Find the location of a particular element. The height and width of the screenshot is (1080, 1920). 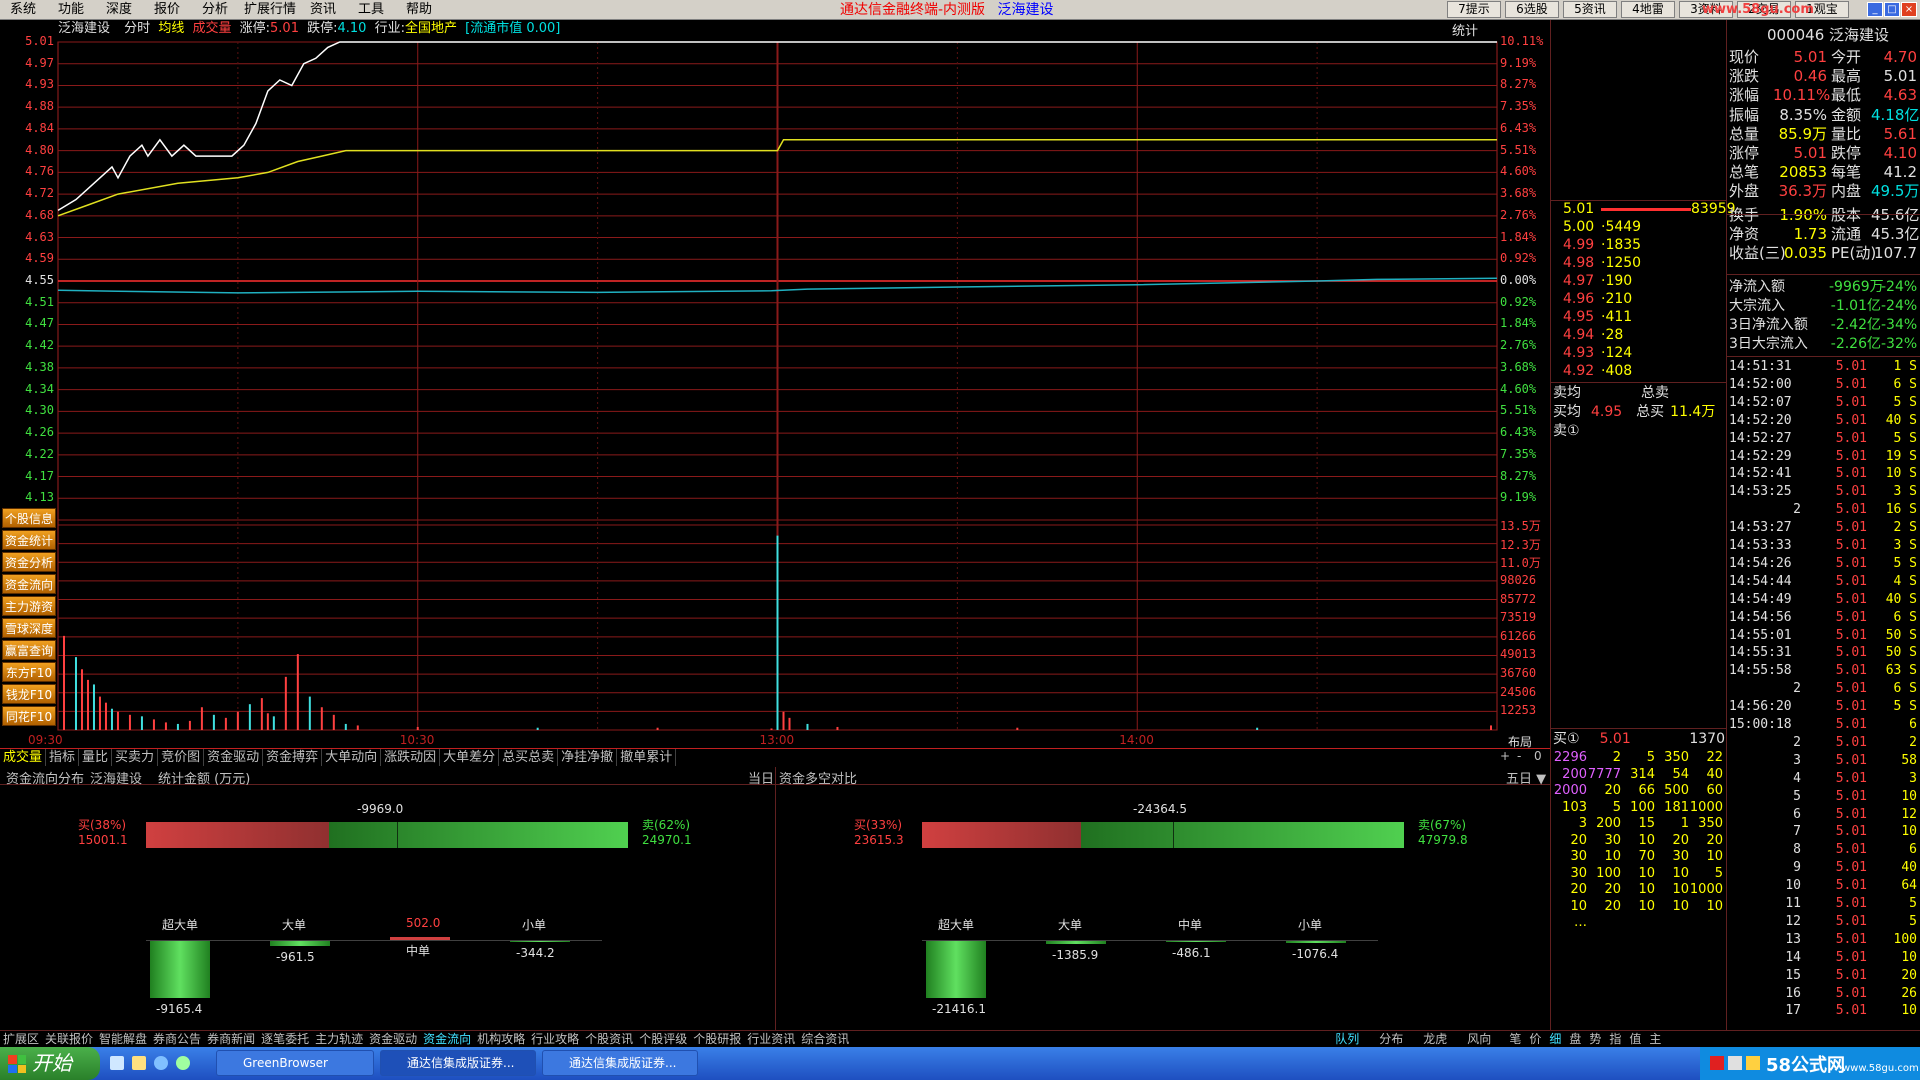

bottom-tab: 智能解盘 is located at coordinates (123, 1039).